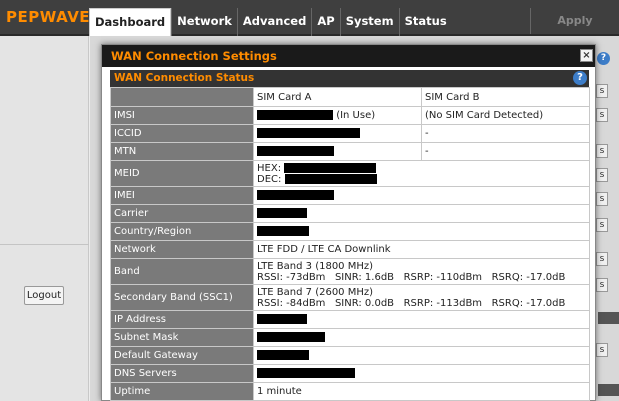  What do you see at coordinates (182, 133) in the screenshot?
I see `row-label-iccid: ICCID` at bounding box center [182, 133].